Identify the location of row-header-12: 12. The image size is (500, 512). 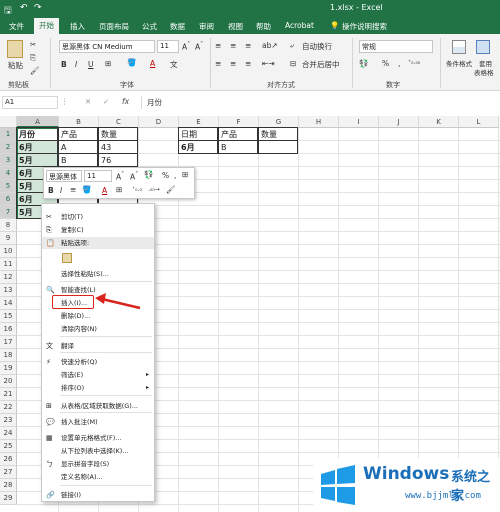
(8, 277).